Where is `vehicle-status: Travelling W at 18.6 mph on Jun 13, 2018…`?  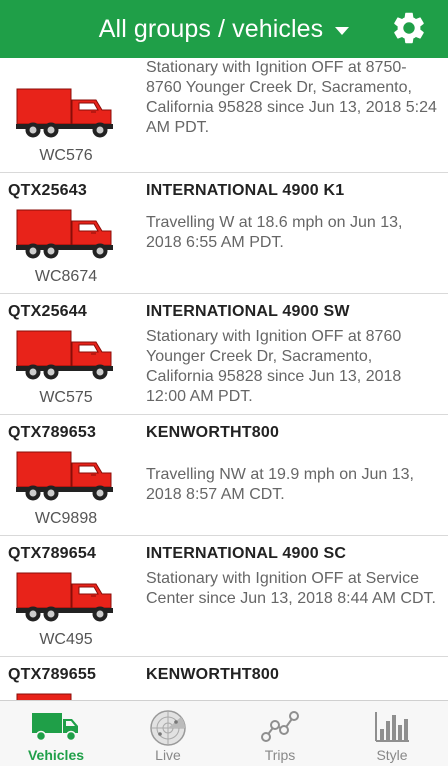 vehicle-status: Travelling W at 18.6 mph on Jun 13, 2018… is located at coordinates (274, 232).